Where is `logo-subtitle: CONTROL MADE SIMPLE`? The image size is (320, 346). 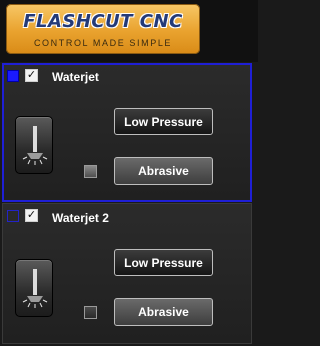 logo-subtitle: CONTROL MADE SIMPLE is located at coordinates (103, 43).